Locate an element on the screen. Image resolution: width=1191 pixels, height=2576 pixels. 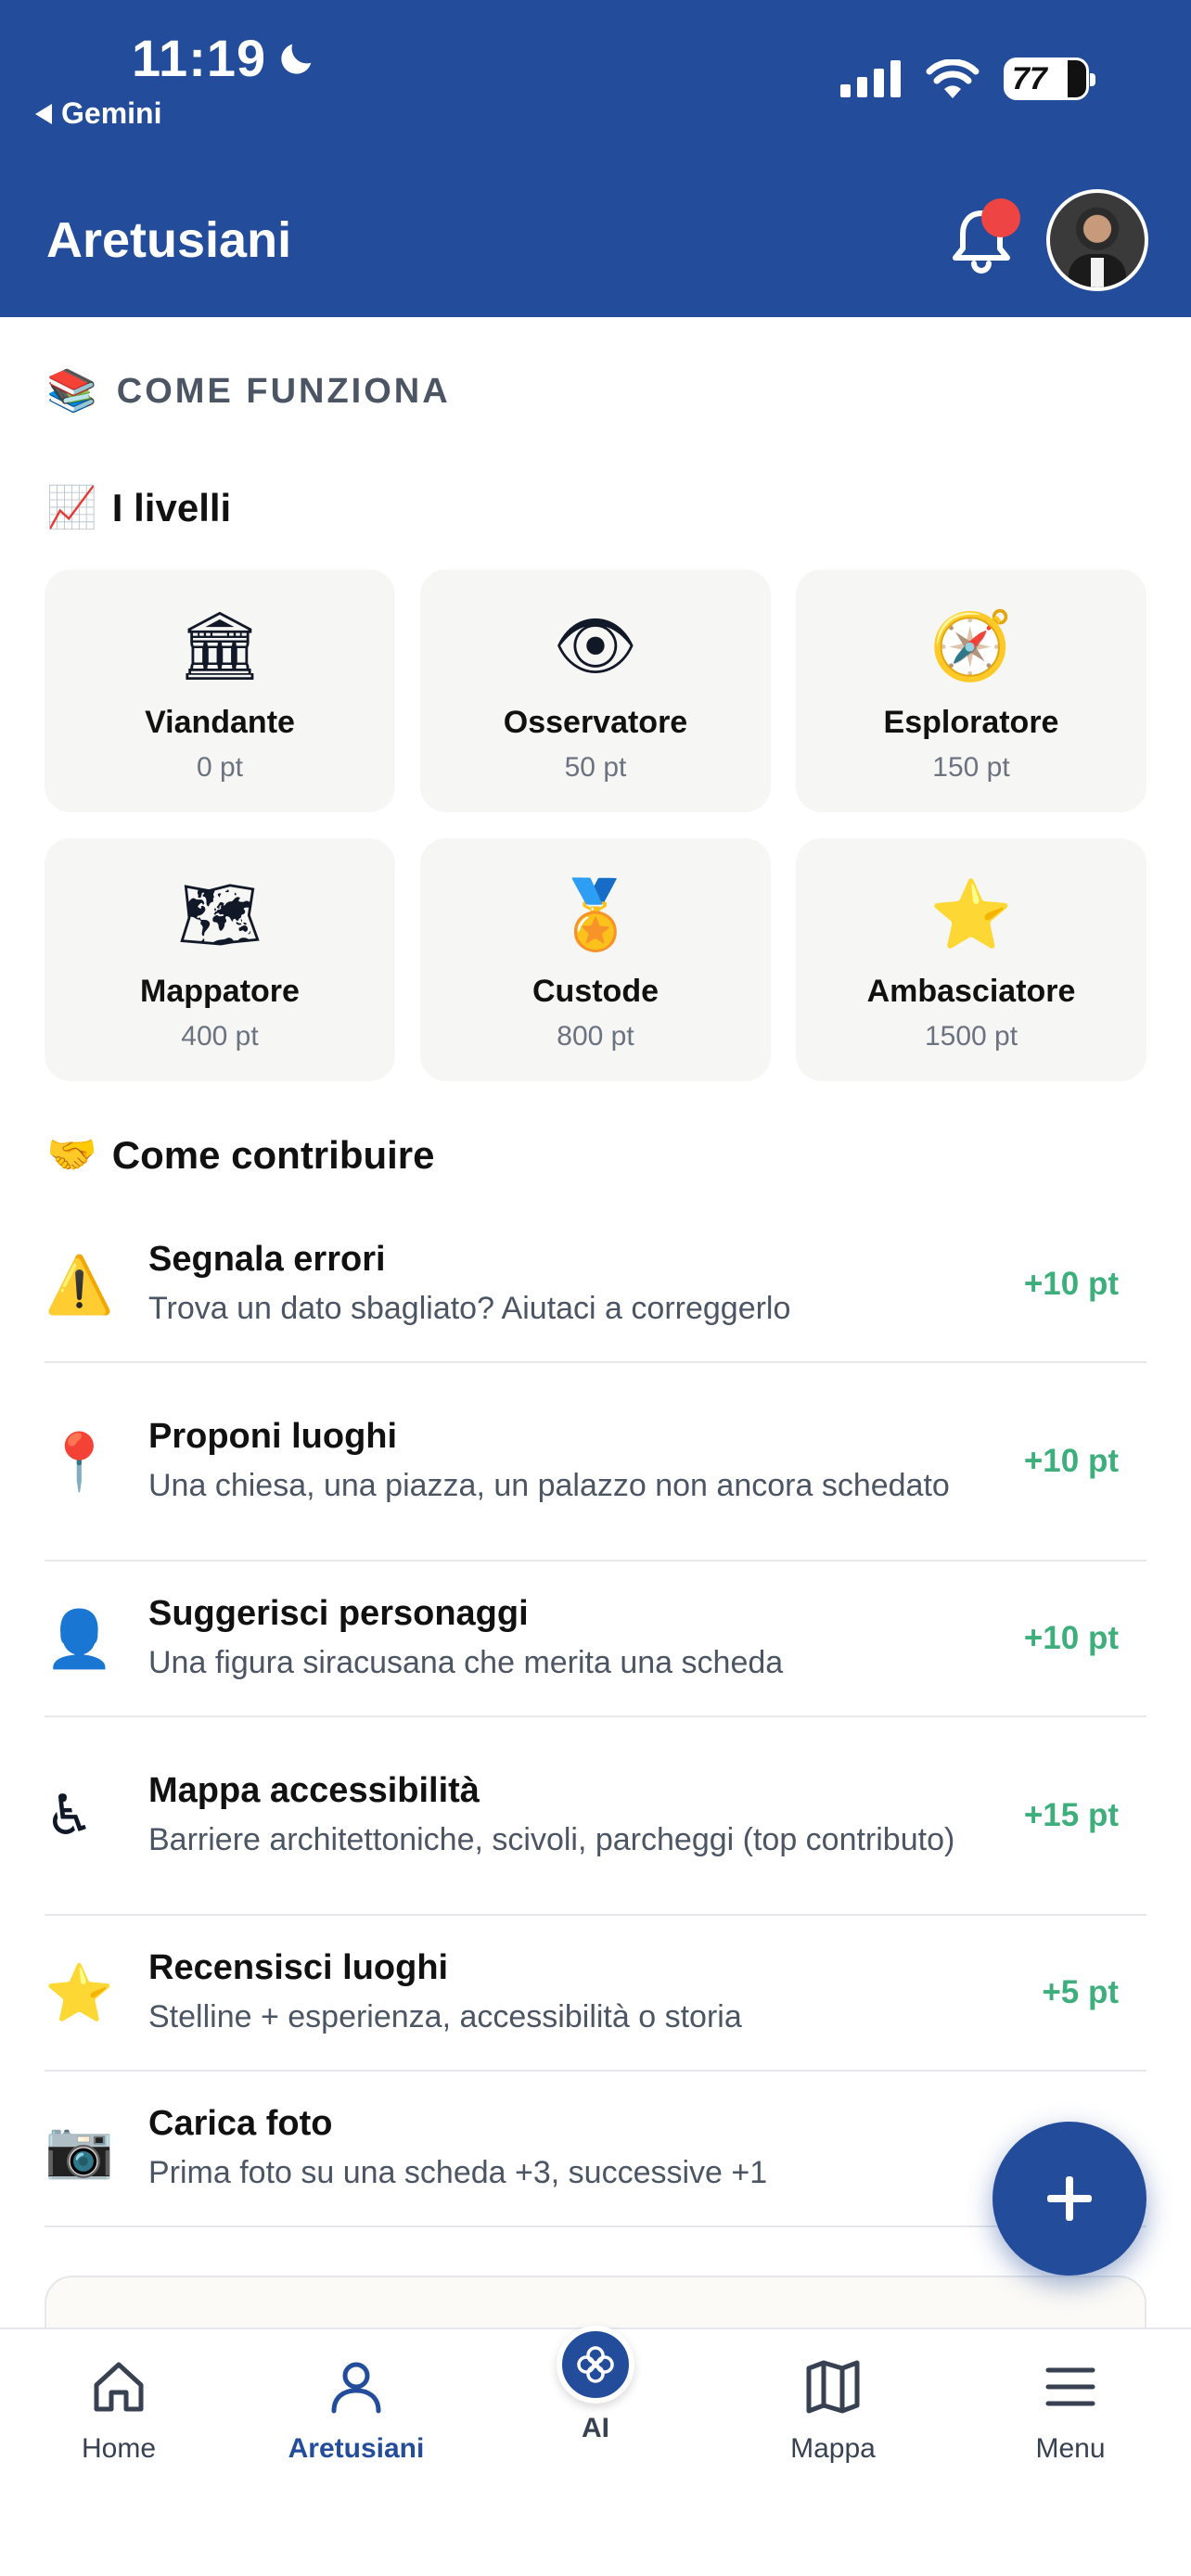
levels-title: I livelli is located at coordinates (171, 508).